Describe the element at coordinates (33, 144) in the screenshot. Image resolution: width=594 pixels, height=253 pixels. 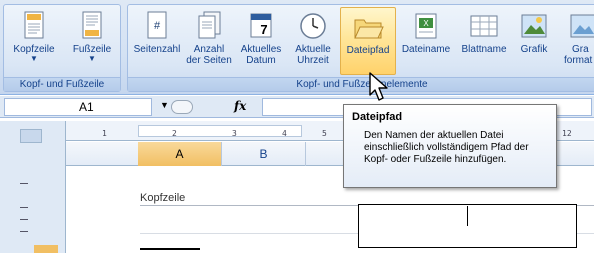
I see `select-all-corner` at that location.